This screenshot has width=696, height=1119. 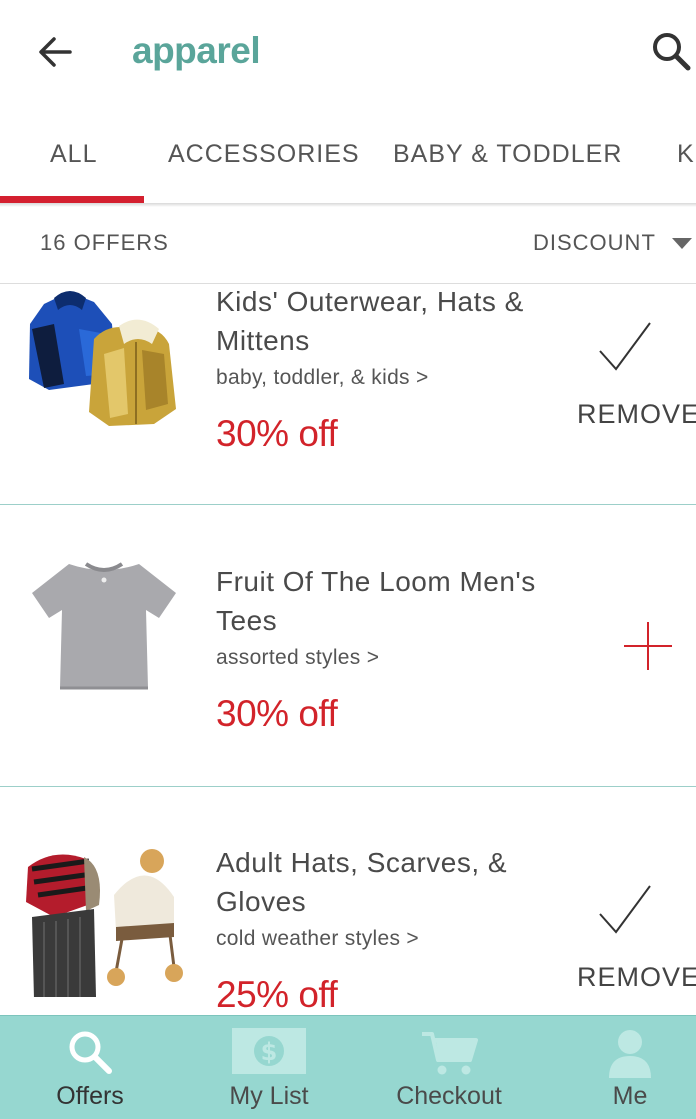 I want to click on tshirt-image, so click(x=104, y=626).